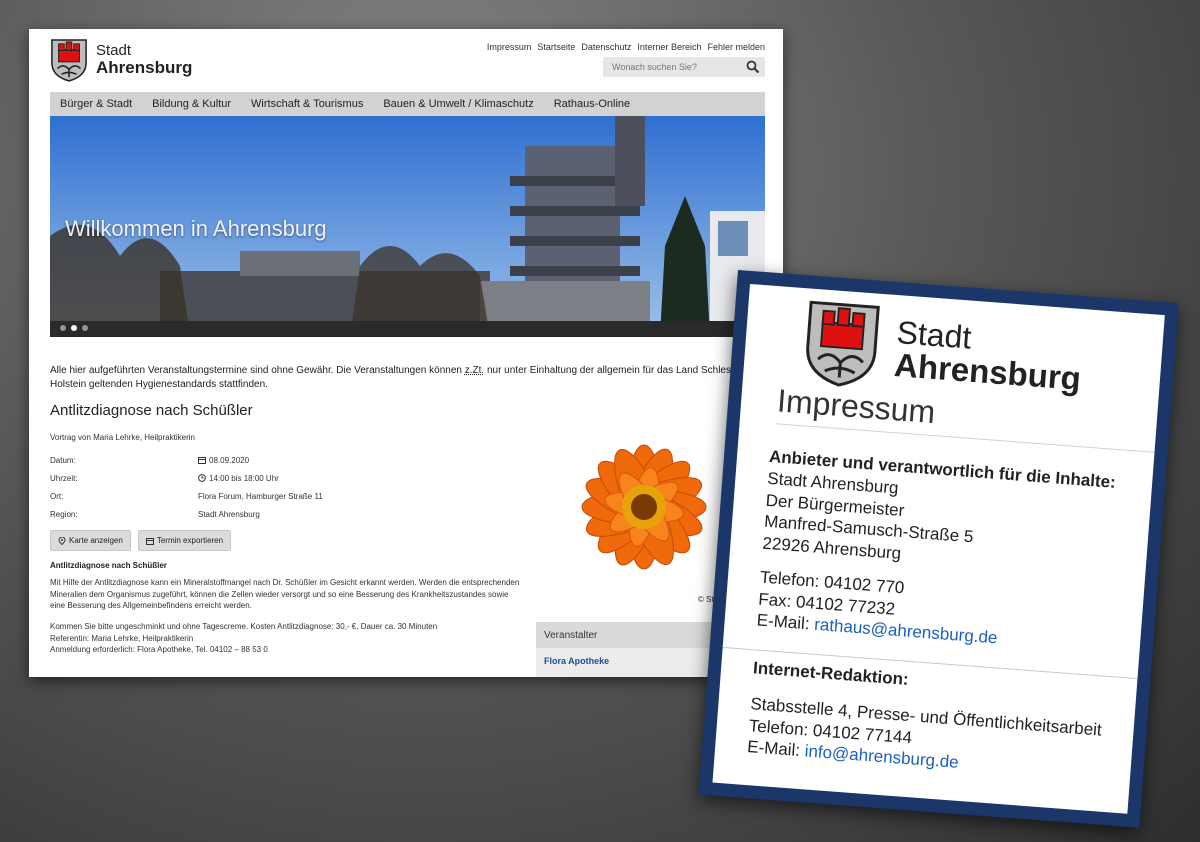  What do you see at coordinates (190, 540) in the screenshot?
I see `export-event-label: Termin exportieren` at bounding box center [190, 540].